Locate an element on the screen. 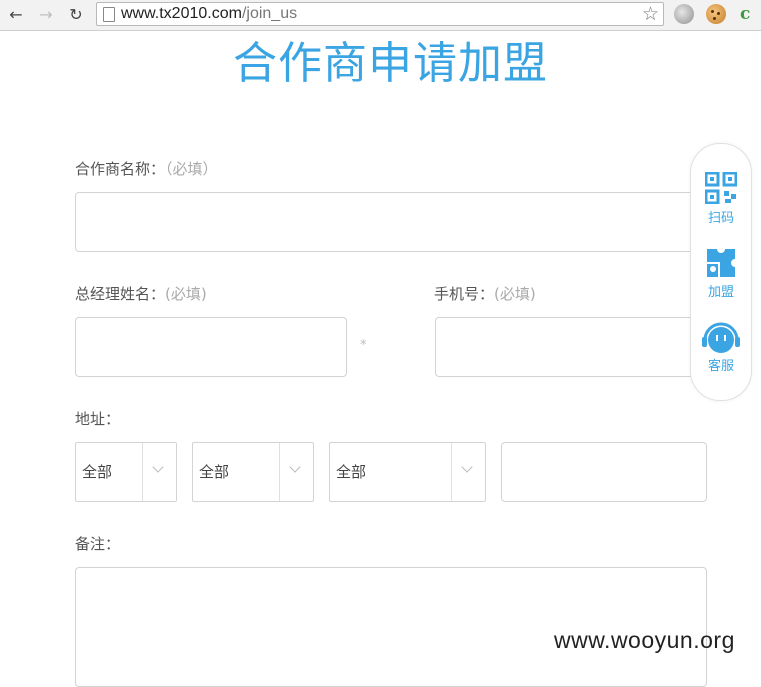 This screenshot has width=761, height=687. required-hint: （必填） is located at coordinates (191, 169).